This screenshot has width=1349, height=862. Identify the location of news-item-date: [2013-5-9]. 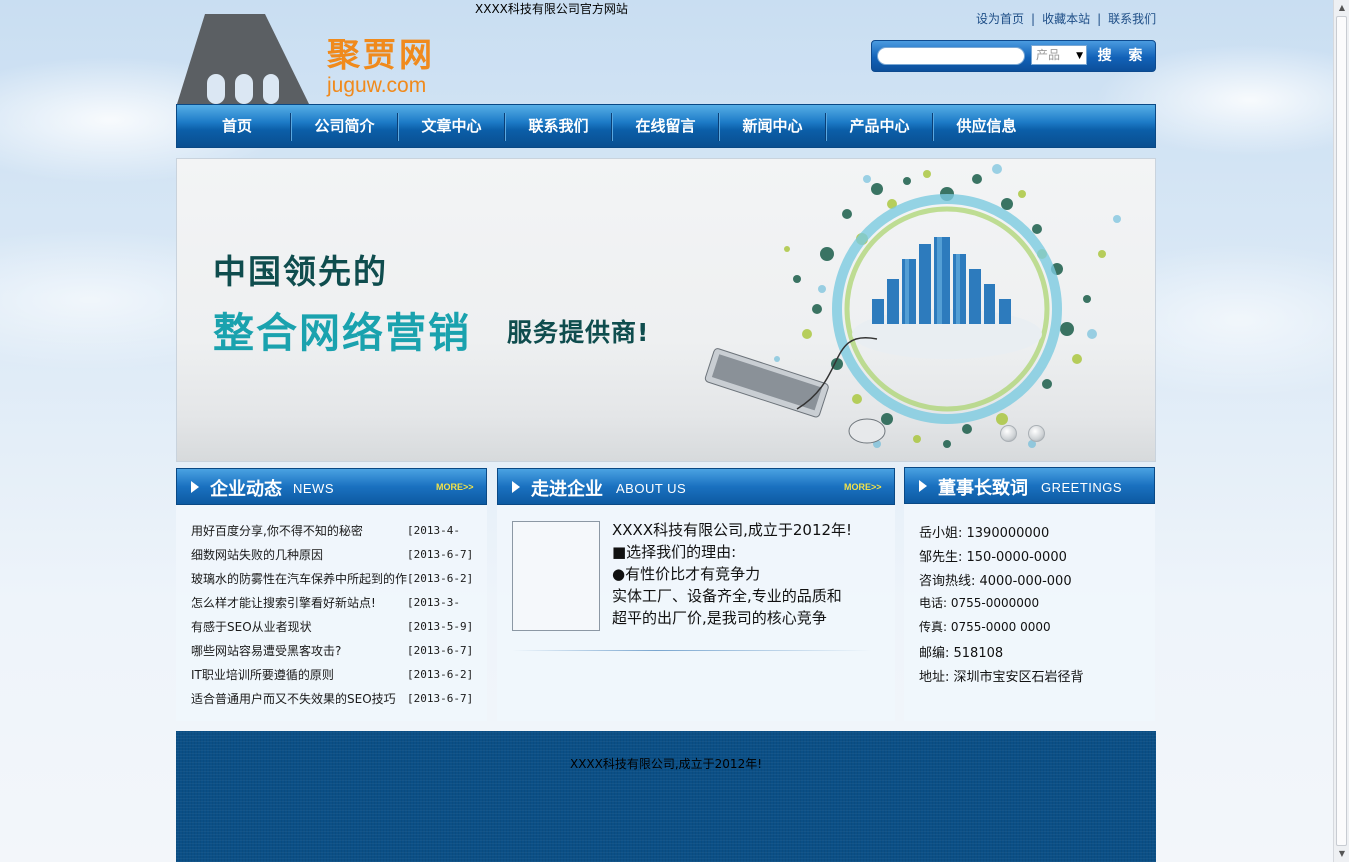
(440, 626).